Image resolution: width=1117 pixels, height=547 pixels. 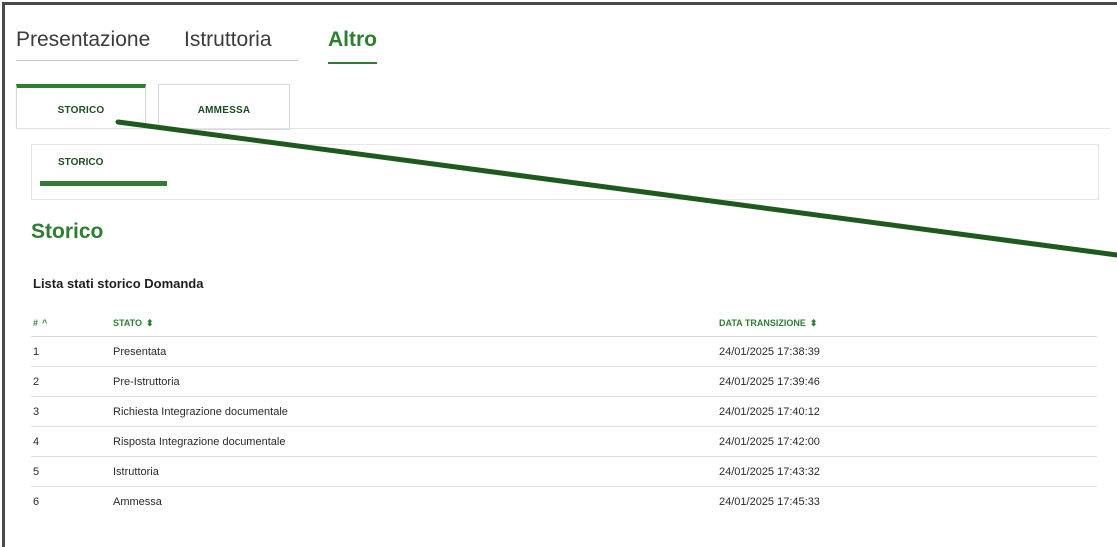 I want to click on inner-nav: STORICO, so click(x=565, y=172).